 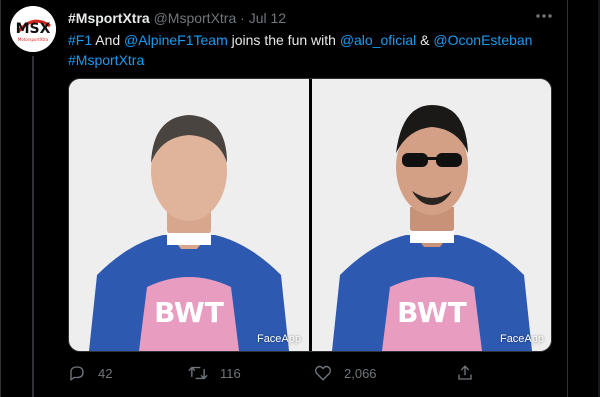 I want to click on tweet-date: Jul 12, so click(x=267, y=18).